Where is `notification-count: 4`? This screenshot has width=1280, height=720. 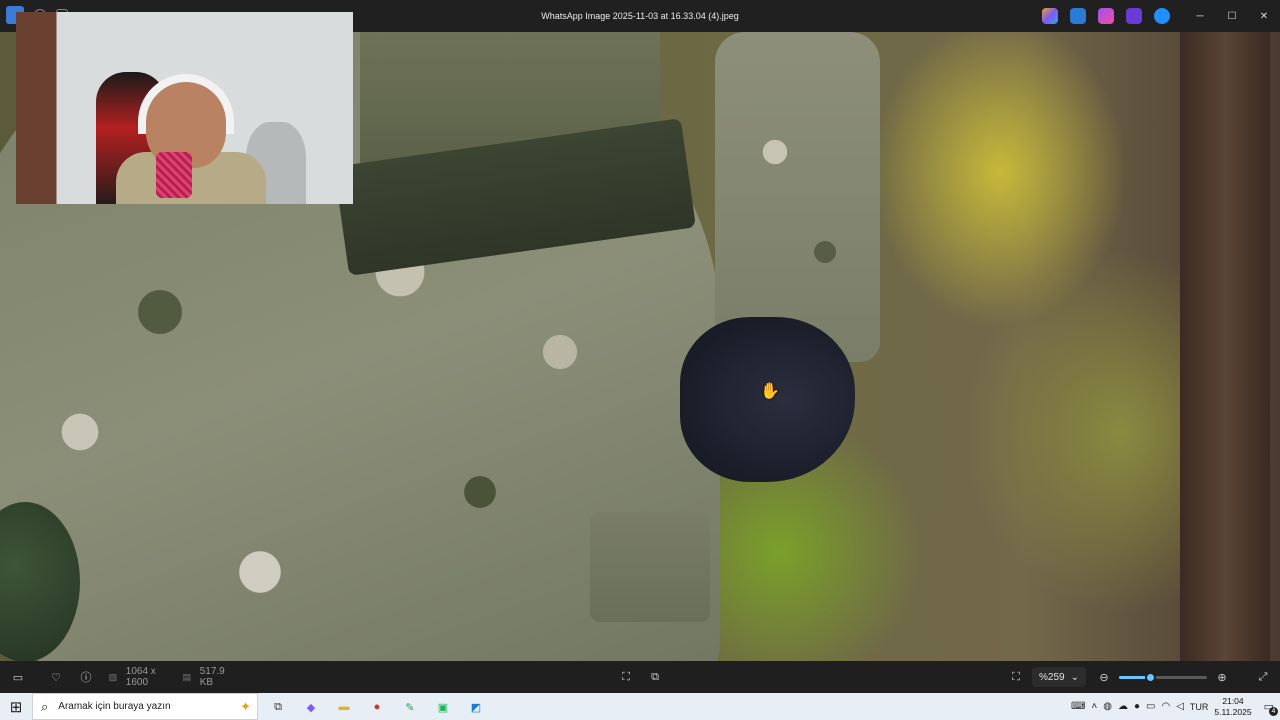 notification-count: 4 is located at coordinates (1273, 711).